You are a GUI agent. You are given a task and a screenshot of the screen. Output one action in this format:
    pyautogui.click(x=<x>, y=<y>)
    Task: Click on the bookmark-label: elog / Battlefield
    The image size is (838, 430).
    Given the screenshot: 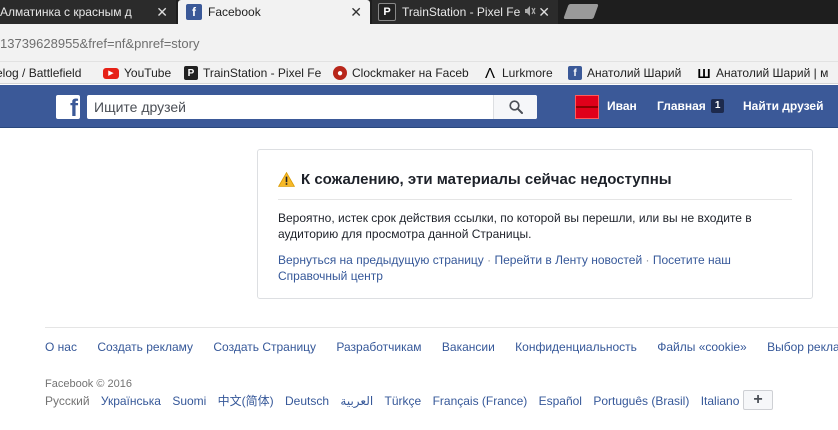 What is the action you would take?
    pyautogui.click(x=41, y=73)
    